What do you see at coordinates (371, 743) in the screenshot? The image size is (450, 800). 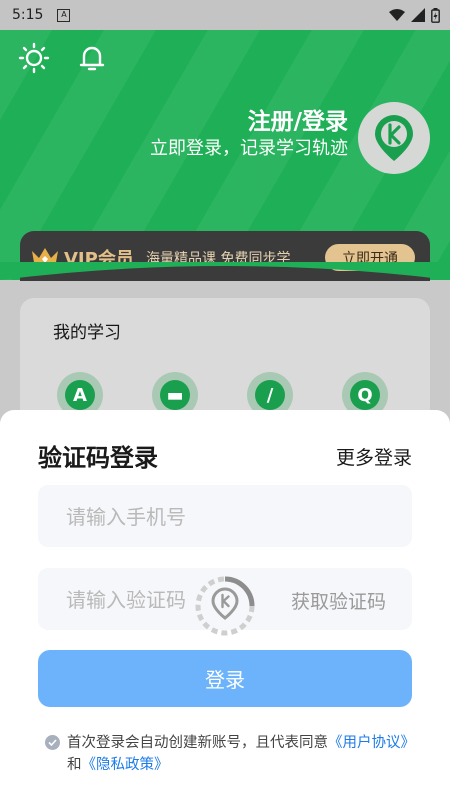 I see `user-agreement-link: 《用户协议》` at bounding box center [371, 743].